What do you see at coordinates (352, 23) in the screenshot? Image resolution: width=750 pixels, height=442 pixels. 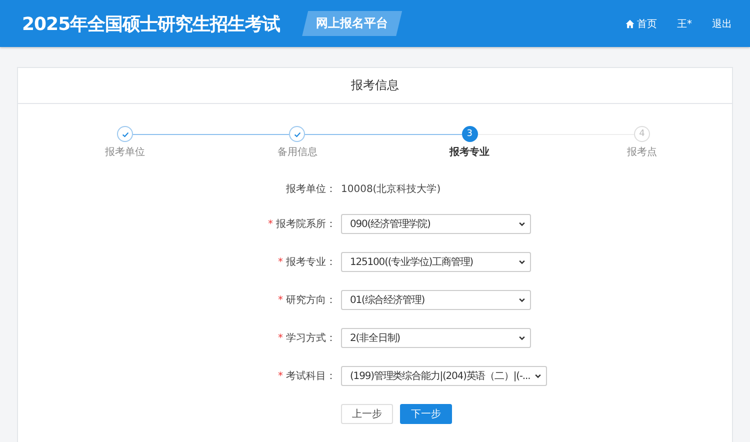 I see `platform-badge: 网上报名平台` at bounding box center [352, 23].